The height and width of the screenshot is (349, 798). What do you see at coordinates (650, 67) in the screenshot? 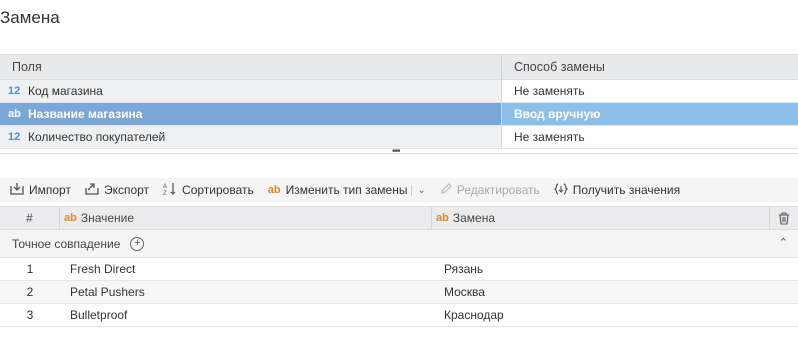
I see `column-header-method: Способ замены` at bounding box center [650, 67].